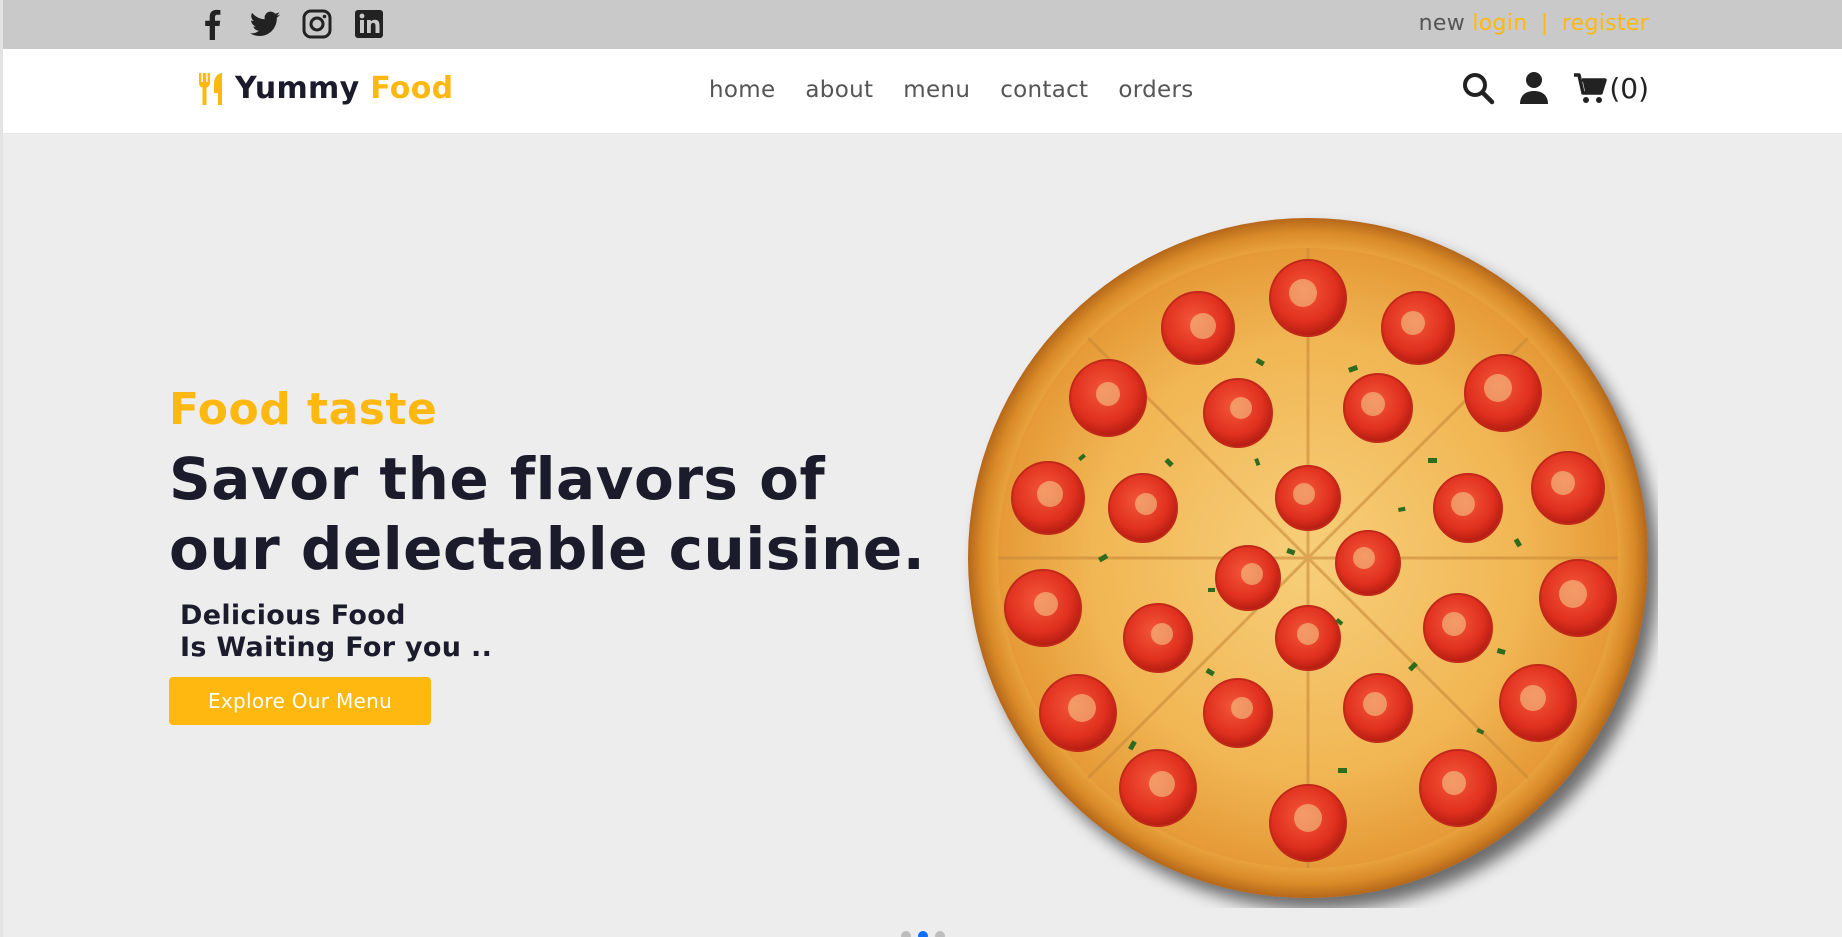 The height and width of the screenshot is (937, 1842). I want to click on login-link: login, so click(1499, 23).